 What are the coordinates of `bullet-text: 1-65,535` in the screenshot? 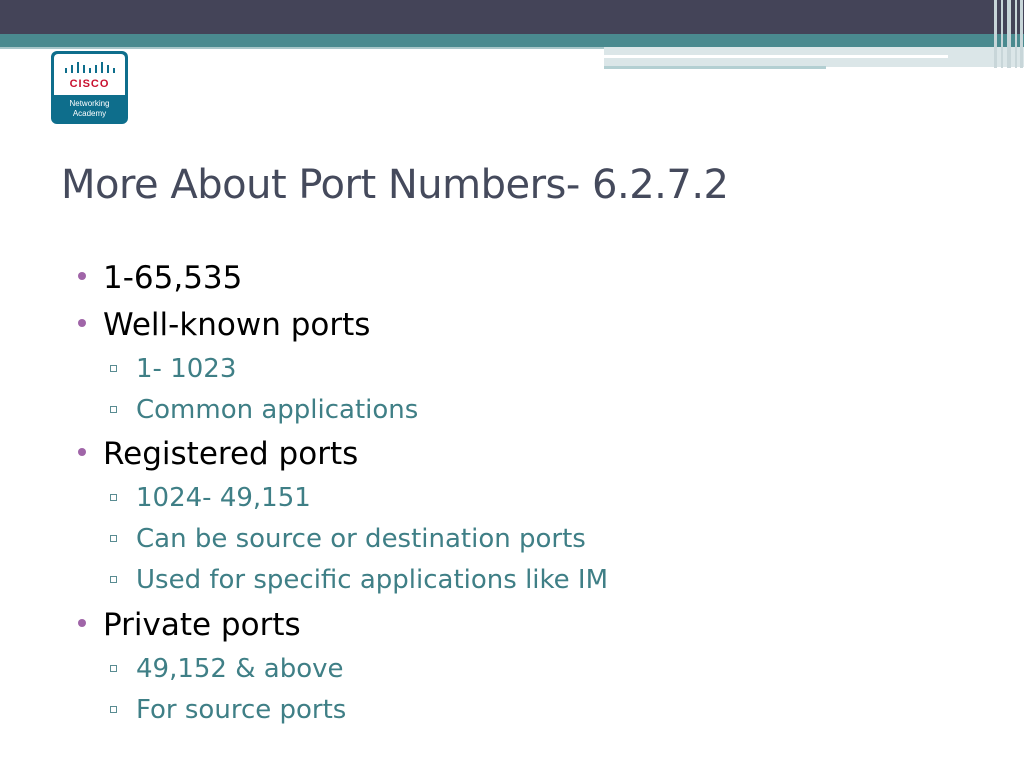 It's located at (173, 278).